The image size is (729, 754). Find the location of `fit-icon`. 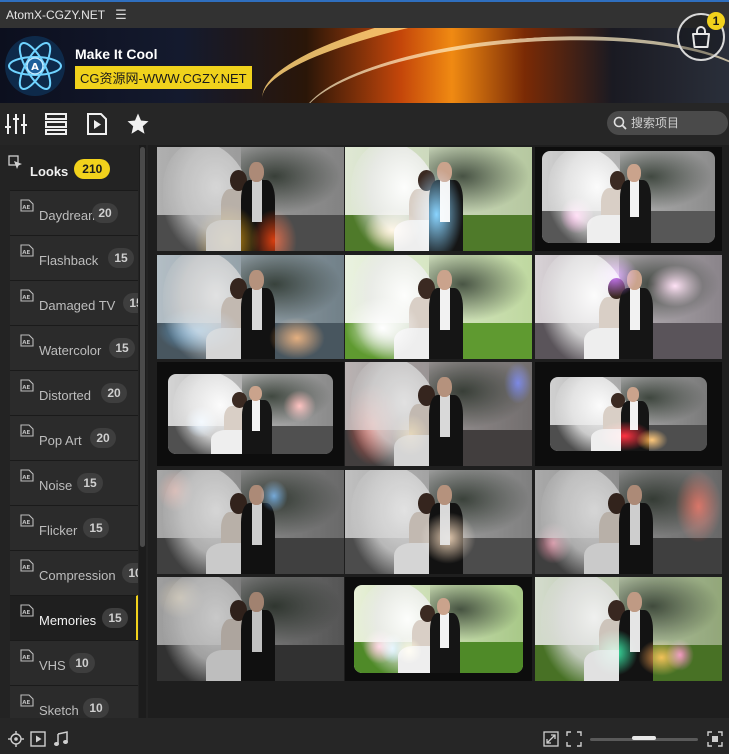

fit-icon is located at coordinates (574, 739).